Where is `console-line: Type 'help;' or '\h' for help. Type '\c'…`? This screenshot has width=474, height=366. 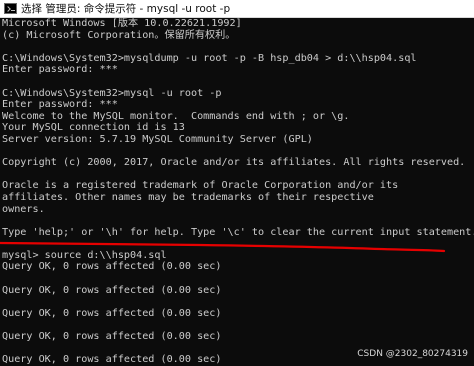 console-line: Type 'help;' or '\h' for help. Type '\c'… is located at coordinates (238, 232).